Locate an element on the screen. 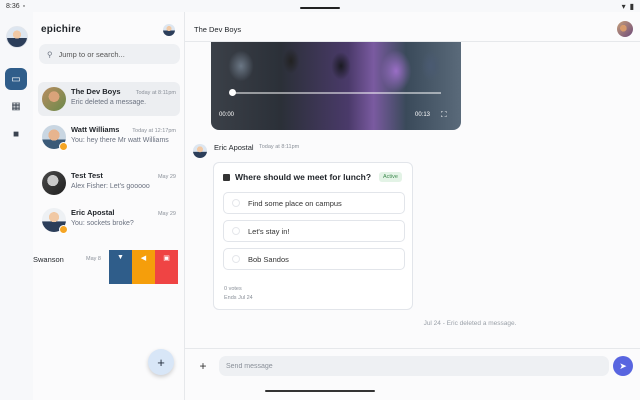 The image size is (640, 400). search-bar: ⚲ is located at coordinates (109, 54).